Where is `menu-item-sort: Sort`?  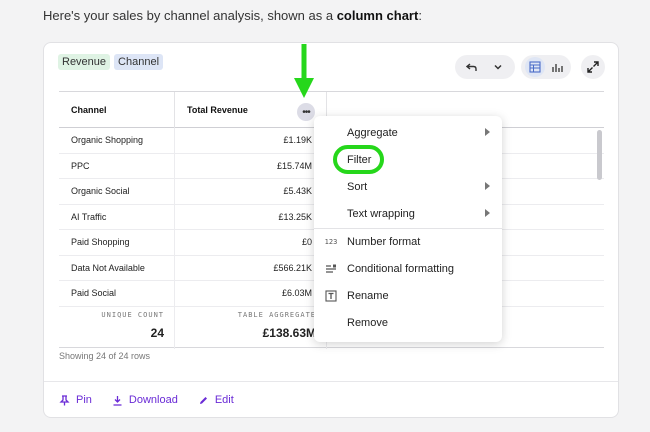
menu-item-sort: Sort is located at coordinates (408, 187).